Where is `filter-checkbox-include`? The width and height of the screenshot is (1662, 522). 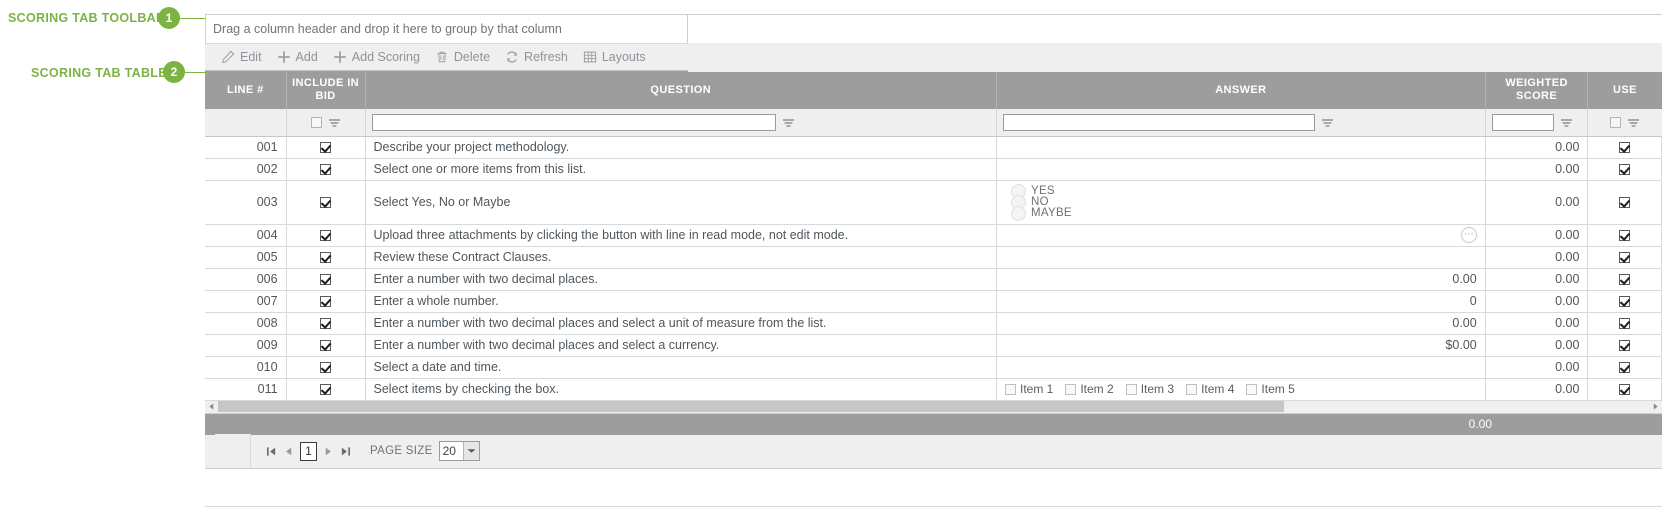
filter-checkbox-include is located at coordinates (316, 122).